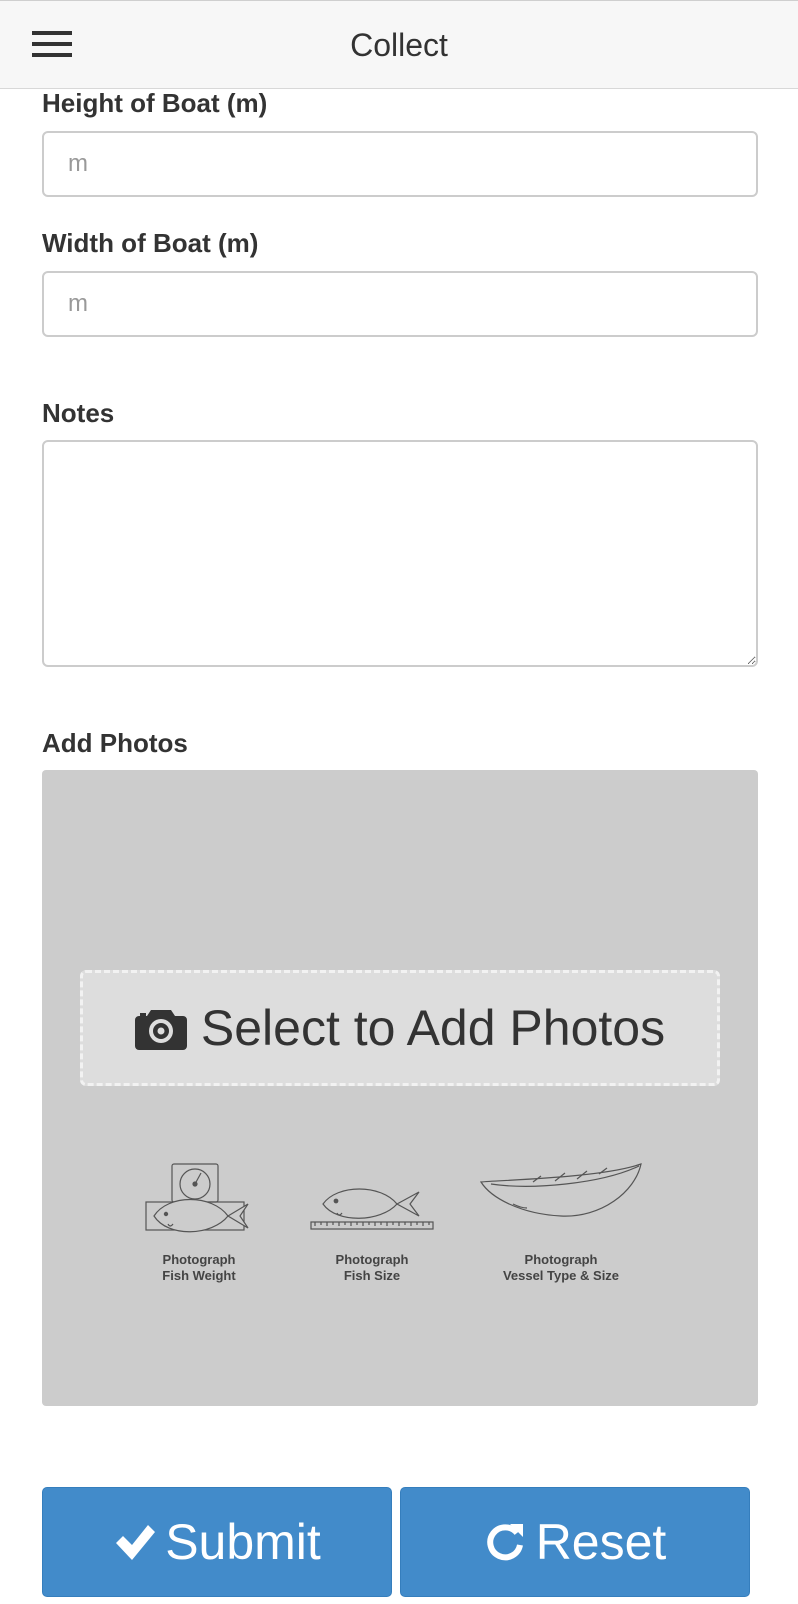 This screenshot has width=798, height=1604. Describe the element at coordinates (136, 1542) in the screenshot. I see `checkmark-icon` at that location.